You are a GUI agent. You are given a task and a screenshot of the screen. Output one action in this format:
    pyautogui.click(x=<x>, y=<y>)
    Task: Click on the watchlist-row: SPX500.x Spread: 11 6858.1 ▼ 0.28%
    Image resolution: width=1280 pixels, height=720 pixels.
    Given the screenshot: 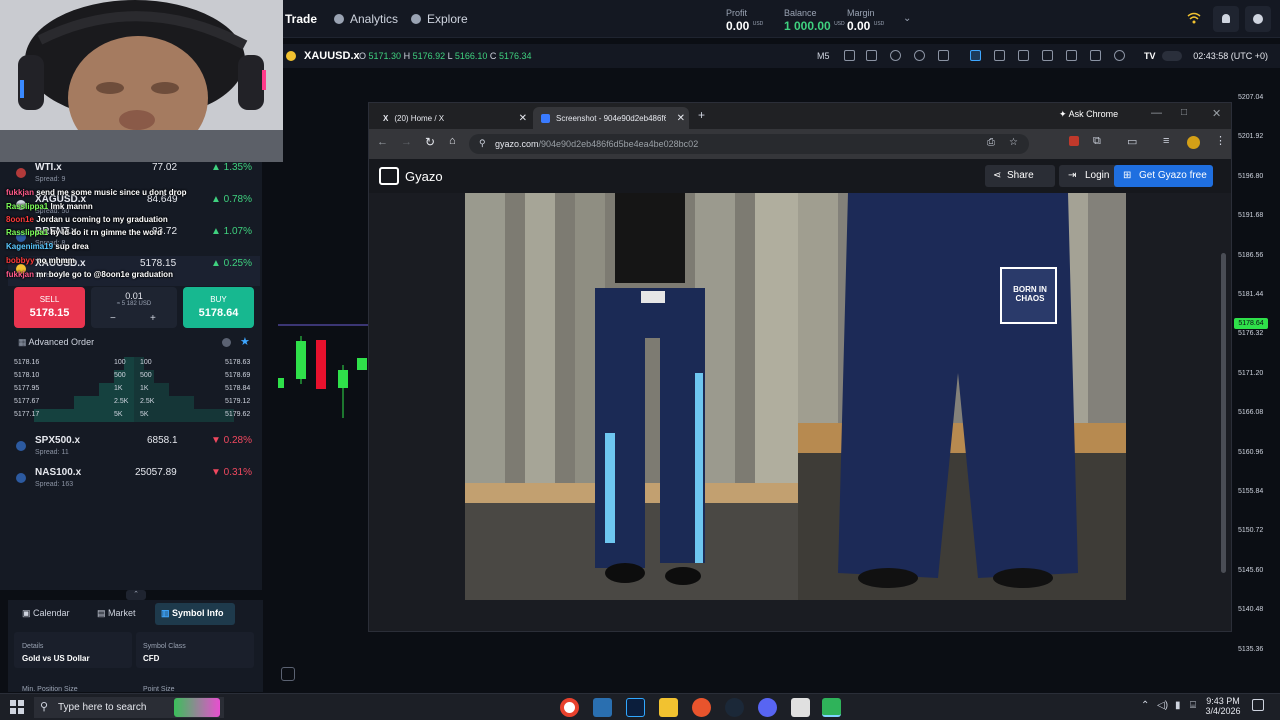 What is the action you would take?
    pyautogui.click(x=134, y=449)
    